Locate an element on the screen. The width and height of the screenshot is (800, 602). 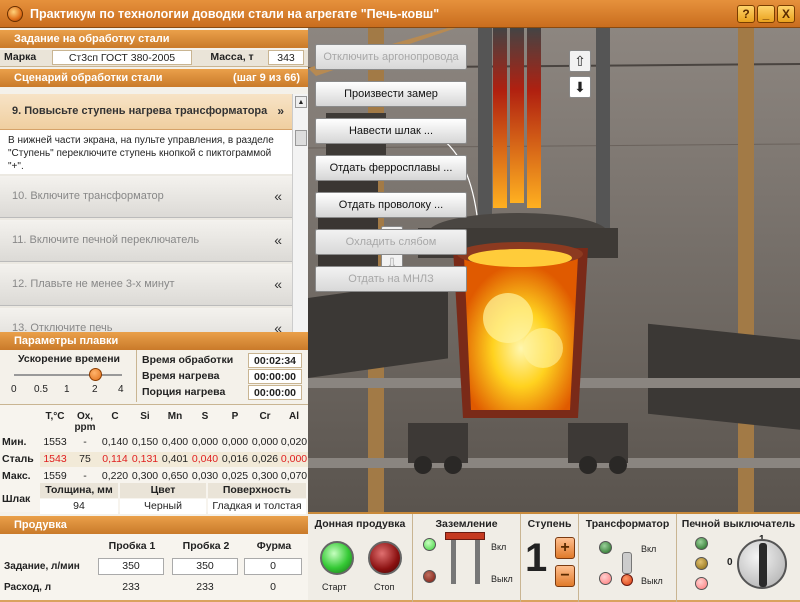
scroll-thumb is located at coordinates (301, 138).